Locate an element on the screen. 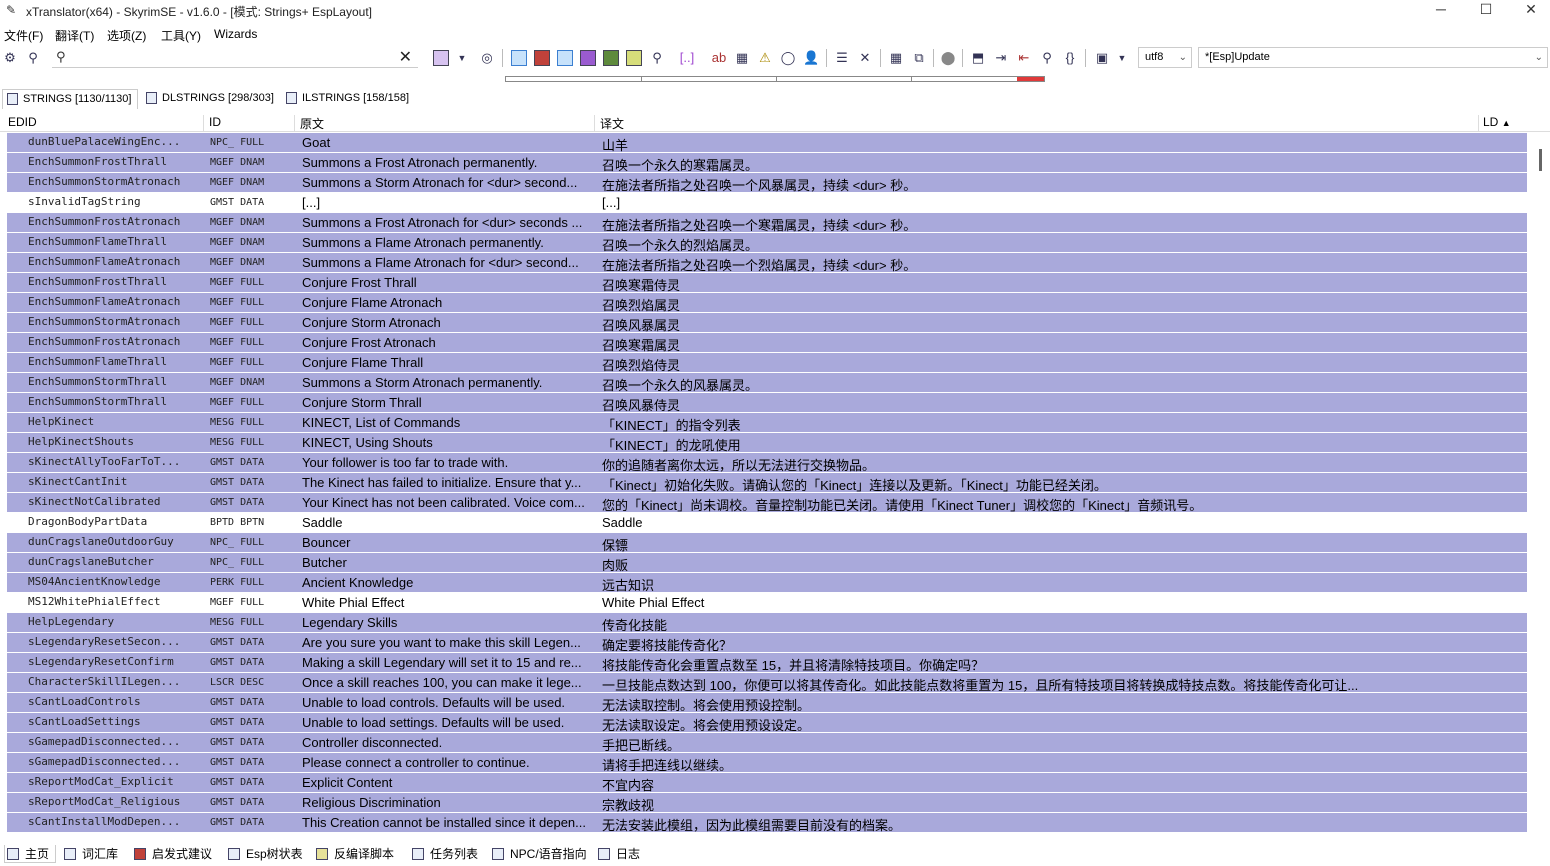 The height and width of the screenshot is (866, 1550). menu-tools: 工具(Y) is located at coordinates (181, 35).